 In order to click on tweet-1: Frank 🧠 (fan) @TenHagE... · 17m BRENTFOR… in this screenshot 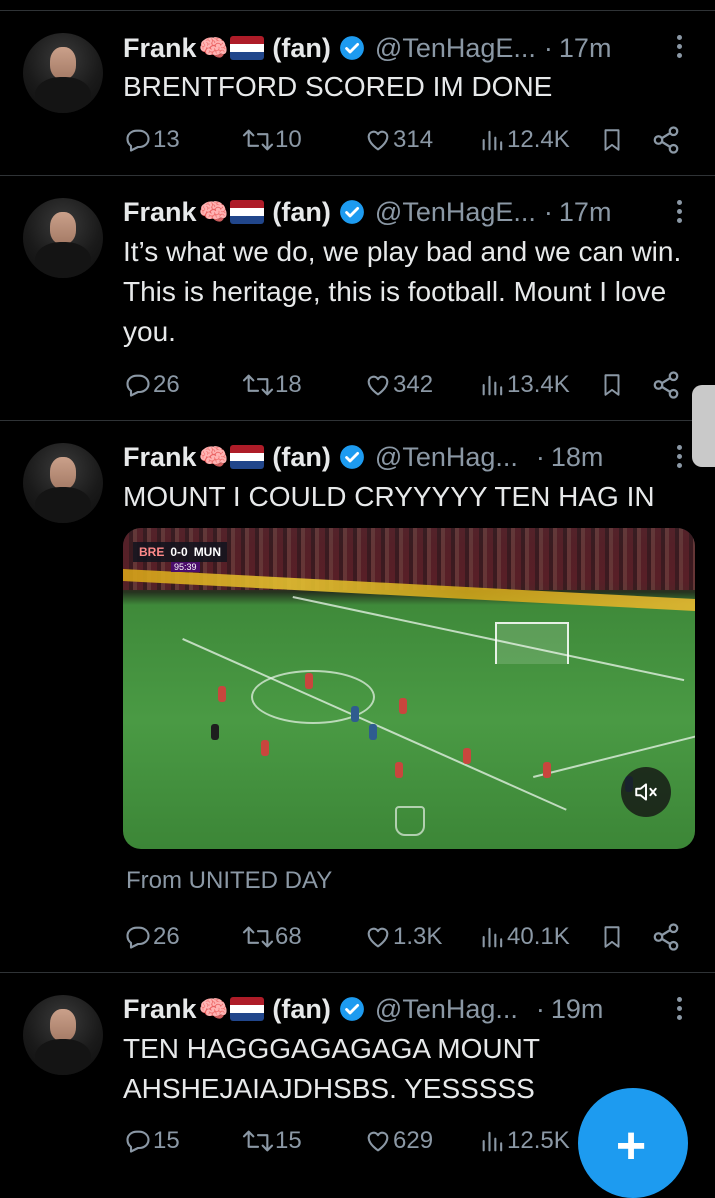, I will do `click(357, 92)`.